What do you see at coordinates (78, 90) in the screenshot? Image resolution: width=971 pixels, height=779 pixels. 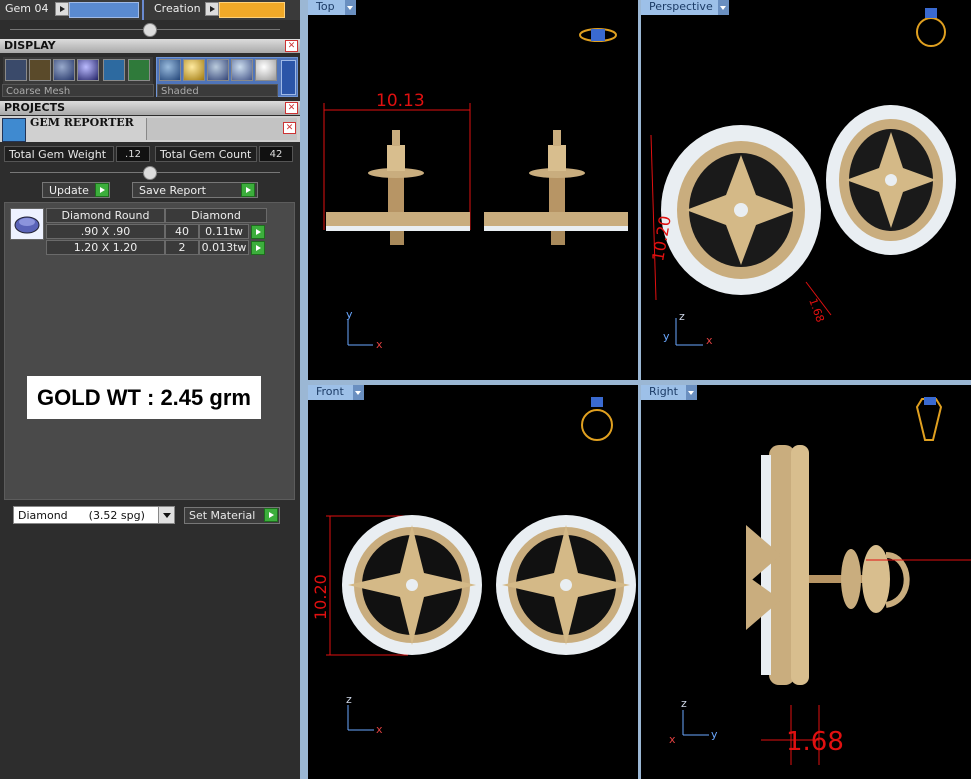 I see `mesh-select: Coarse Mesh` at bounding box center [78, 90].